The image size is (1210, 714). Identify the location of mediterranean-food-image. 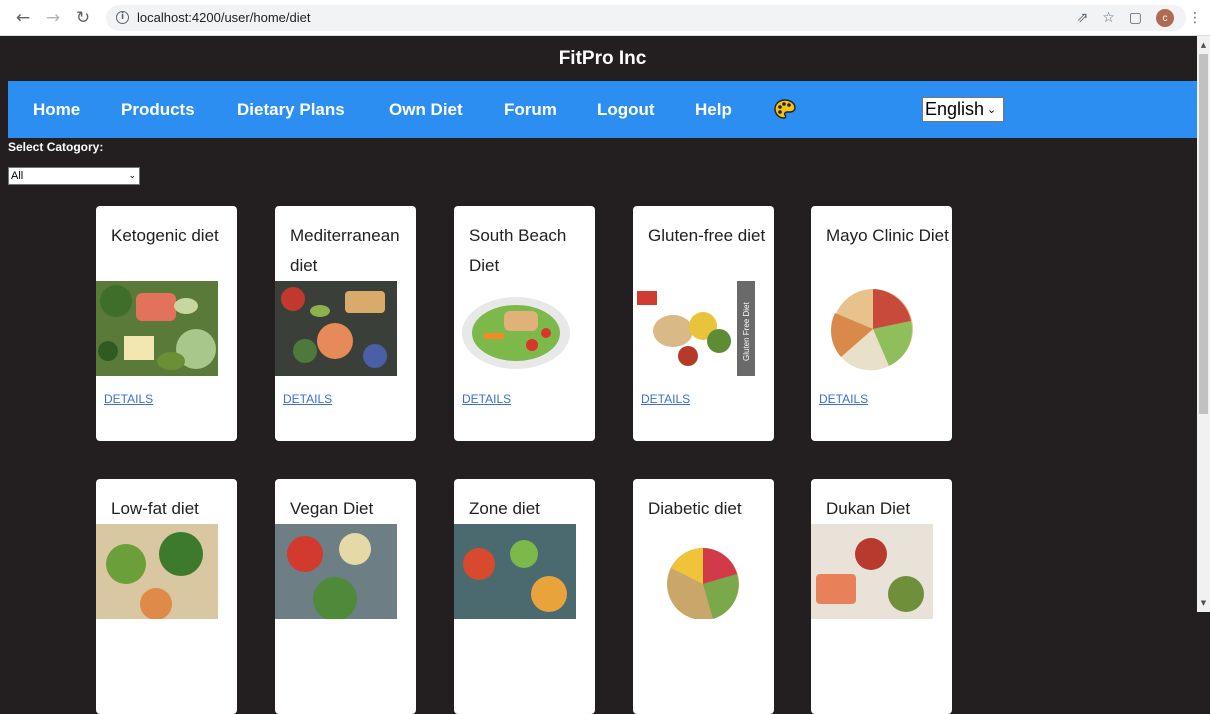
(336, 328).